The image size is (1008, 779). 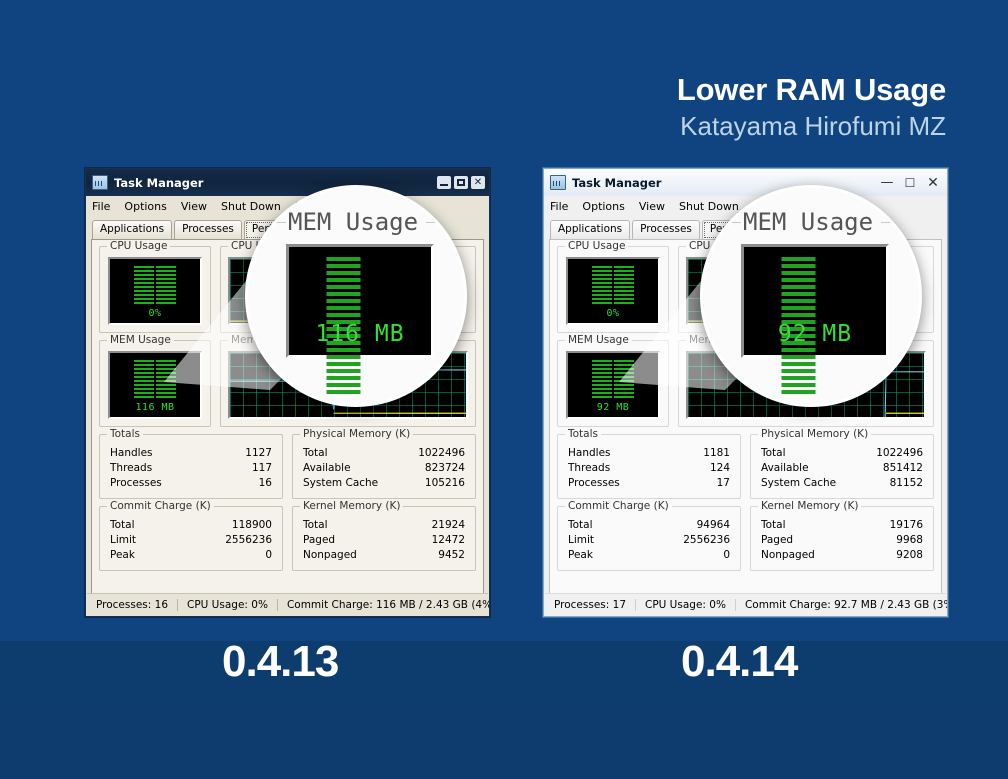 What do you see at coordinates (810, 506) in the screenshot?
I see `kernel-memory-legend: Kernel Memory (K)` at bounding box center [810, 506].